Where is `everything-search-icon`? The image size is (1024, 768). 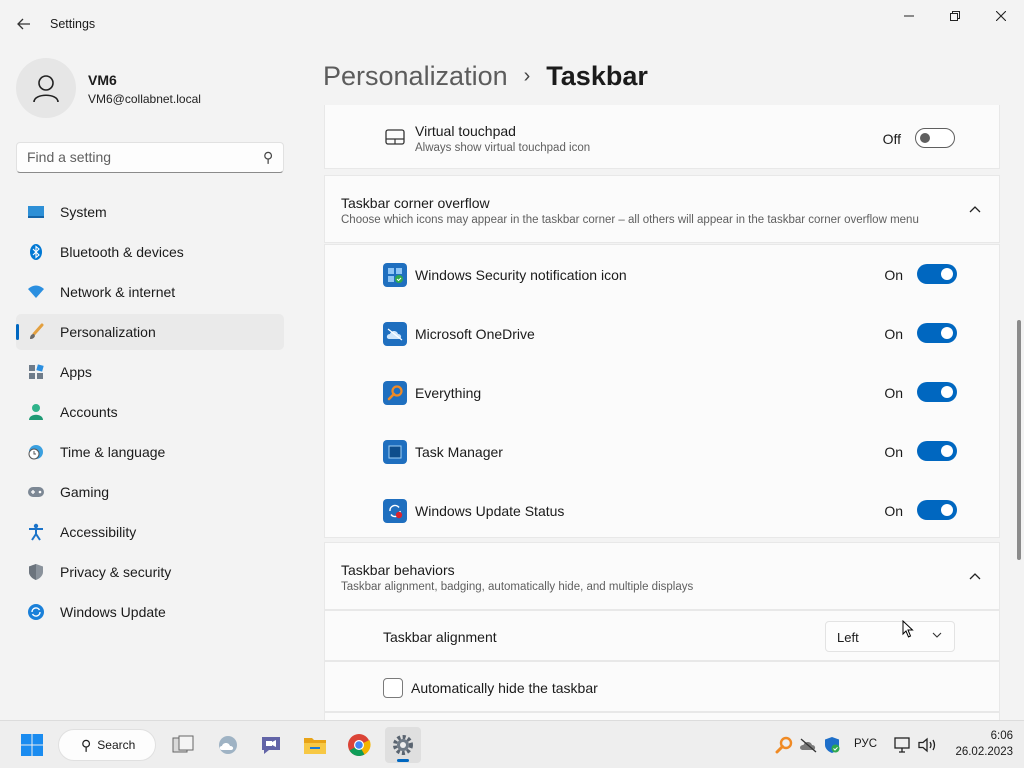 everything-search-icon is located at coordinates (395, 393).